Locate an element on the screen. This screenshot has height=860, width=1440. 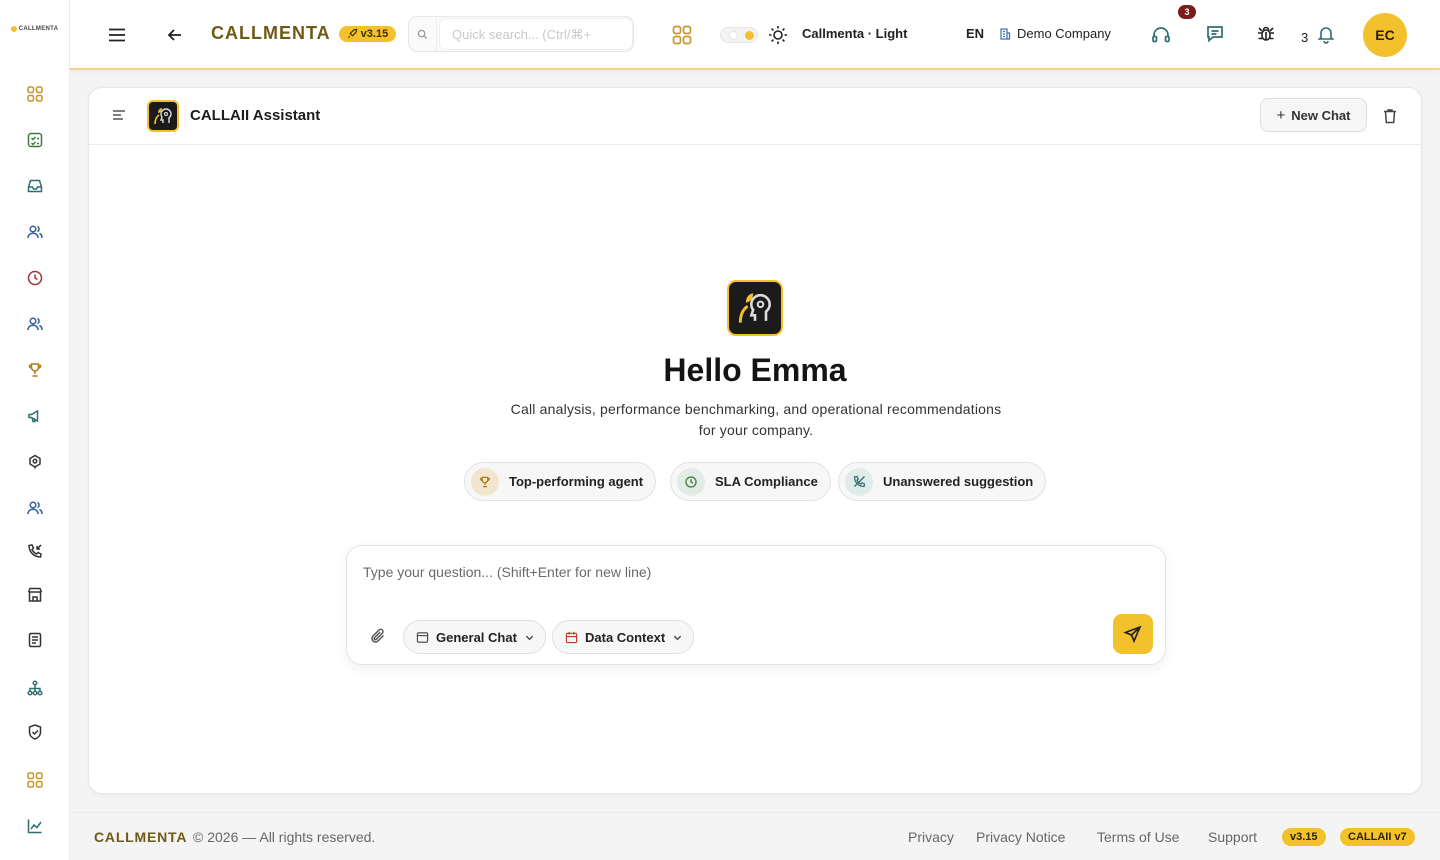
shield-icon is located at coordinates (35, 732).